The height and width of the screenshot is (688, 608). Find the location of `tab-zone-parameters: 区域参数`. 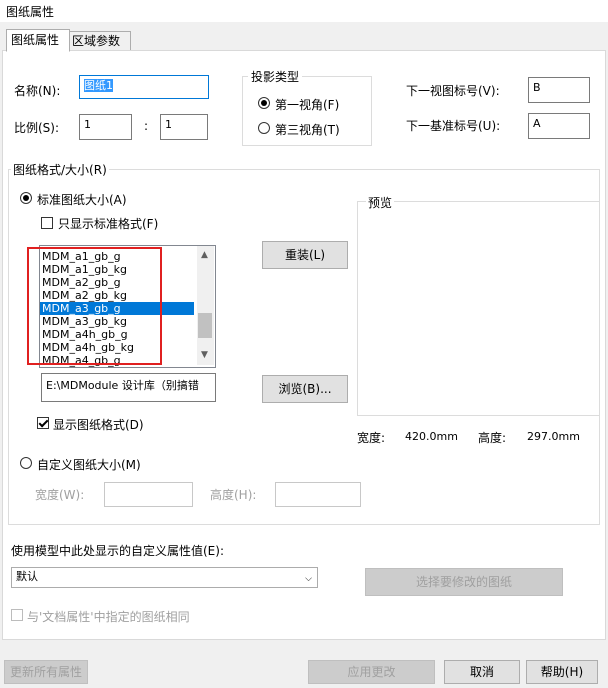

tab-zone-parameters: 区域参数 is located at coordinates (99, 41).